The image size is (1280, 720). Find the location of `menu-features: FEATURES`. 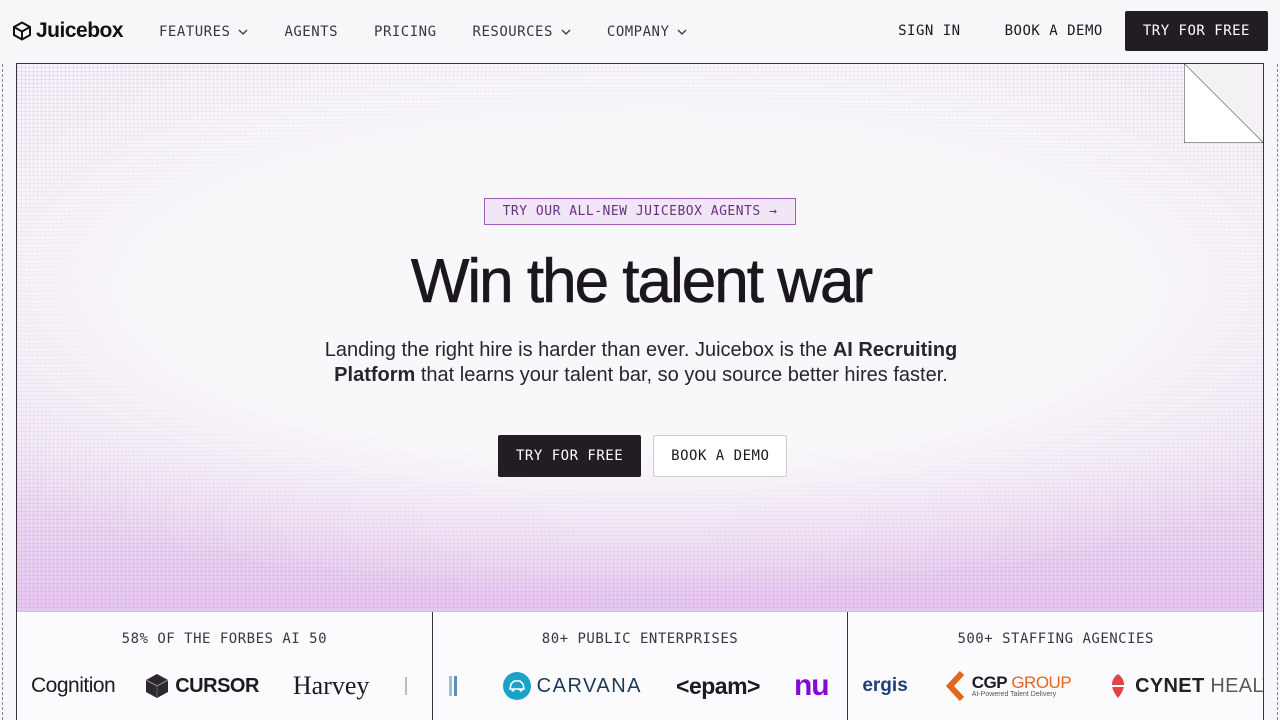

menu-features: FEATURES is located at coordinates (203, 32).